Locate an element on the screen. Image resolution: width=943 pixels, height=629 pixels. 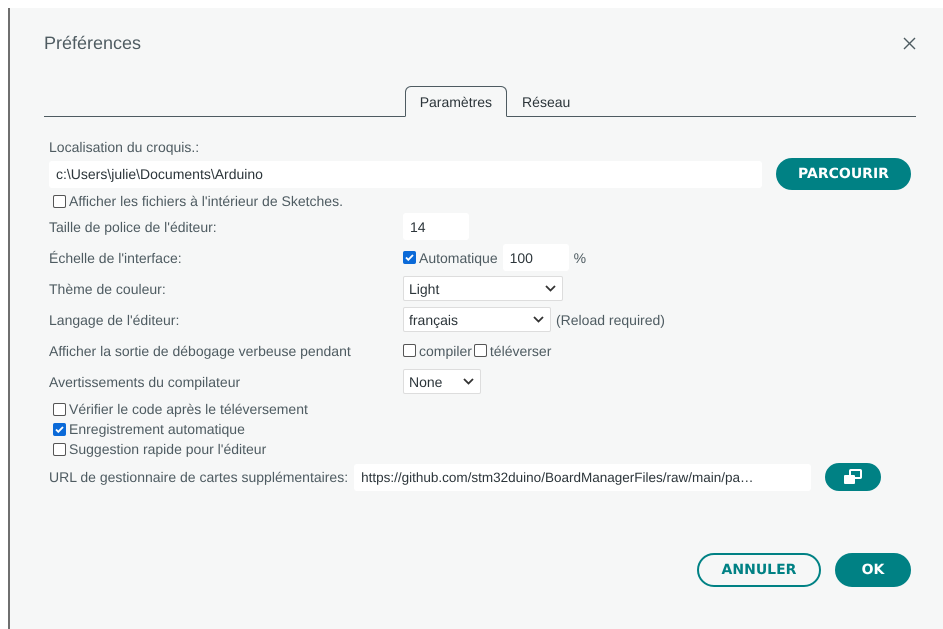
scale-field: 100 is located at coordinates (535, 257).